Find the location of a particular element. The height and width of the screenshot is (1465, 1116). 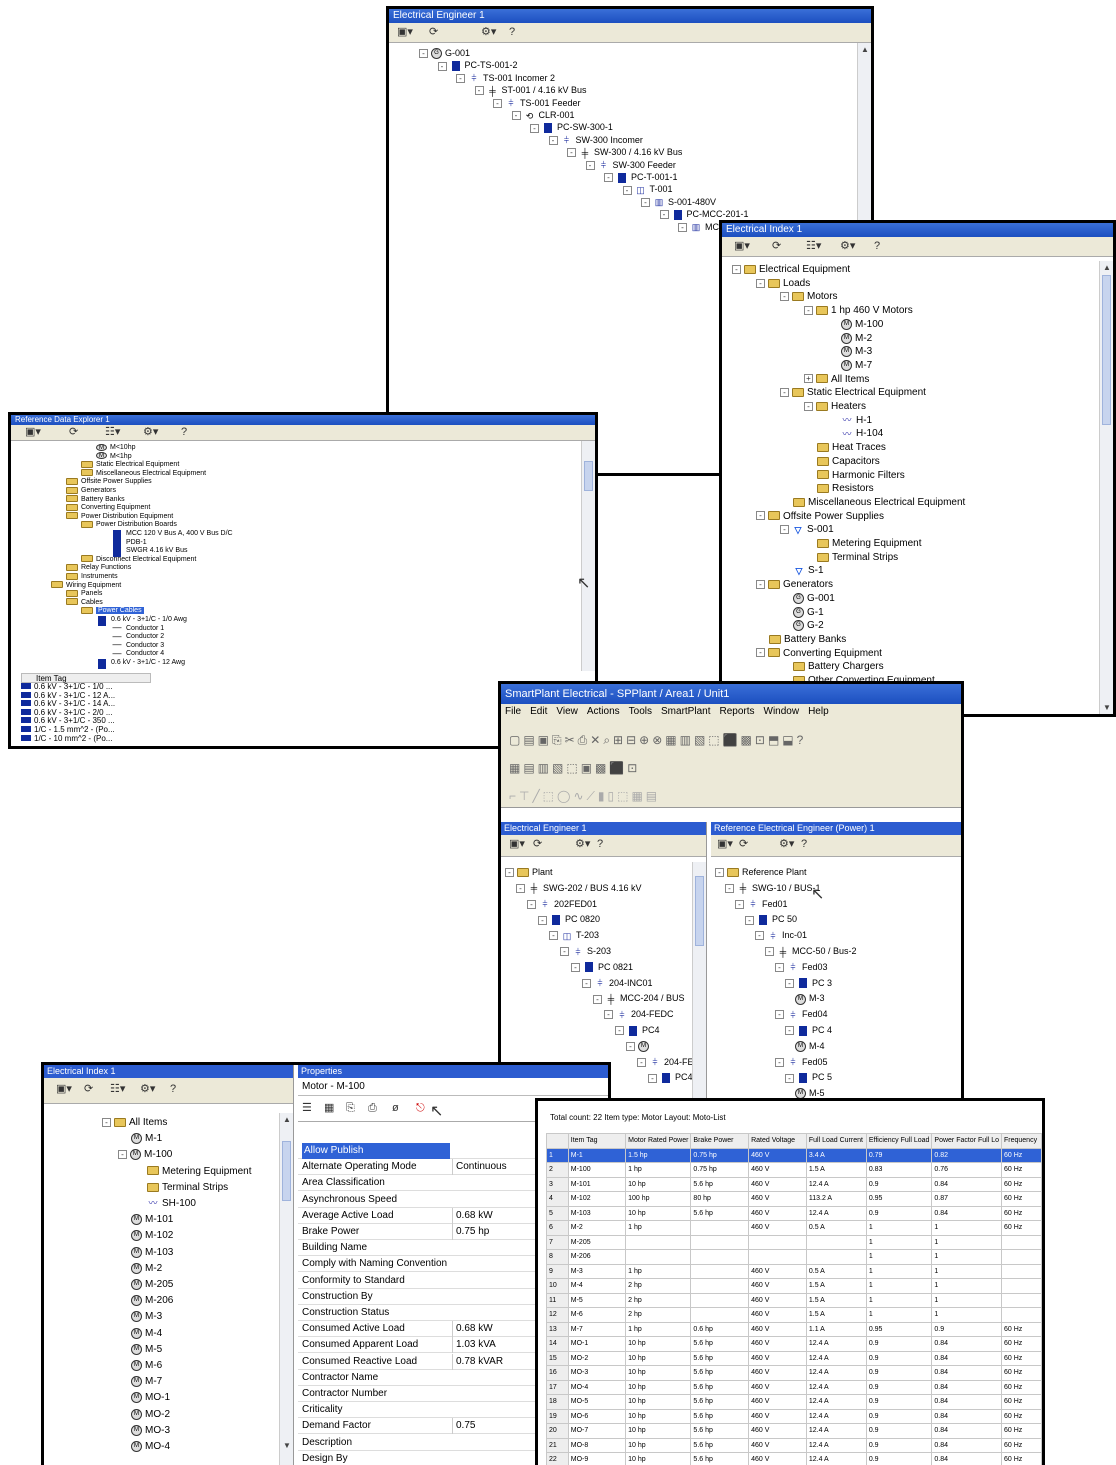

row-number: 21 is located at coordinates (557, 1445).